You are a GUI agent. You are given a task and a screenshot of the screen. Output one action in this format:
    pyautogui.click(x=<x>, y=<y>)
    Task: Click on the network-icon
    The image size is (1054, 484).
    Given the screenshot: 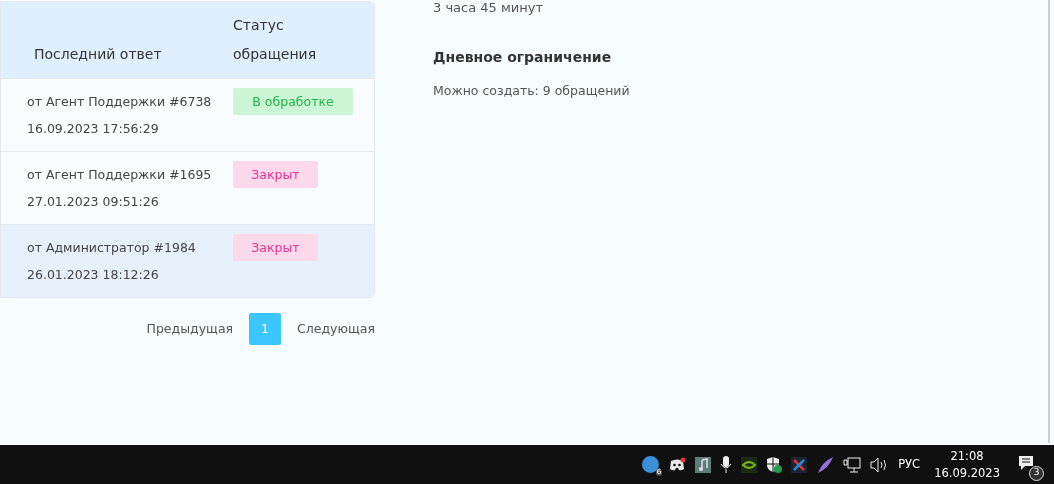 What is the action you would take?
    pyautogui.click(x=852, y=464)
    